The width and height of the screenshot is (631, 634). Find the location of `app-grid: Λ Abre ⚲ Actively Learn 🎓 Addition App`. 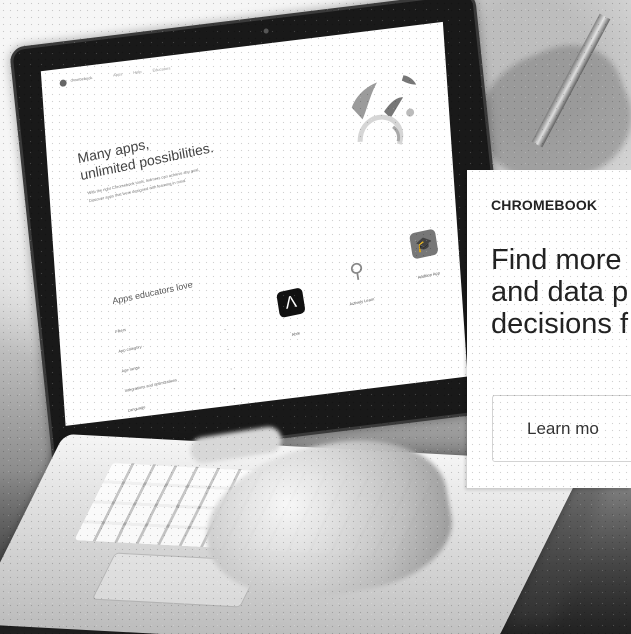

app-grid: Λ Abre ⚲ Actively Learn 🎓 Addition App is located at coordinates (353, 306).